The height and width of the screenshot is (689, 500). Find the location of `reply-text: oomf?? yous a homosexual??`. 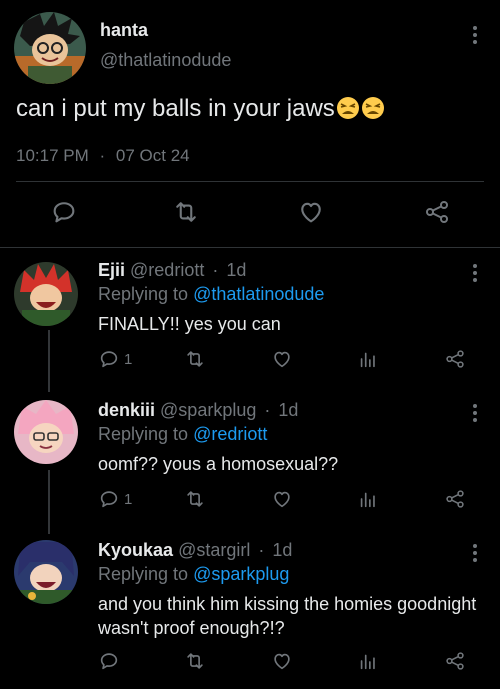

reply-text: oomf?? yous a homosexual?? is located at coordinates (218, 464).